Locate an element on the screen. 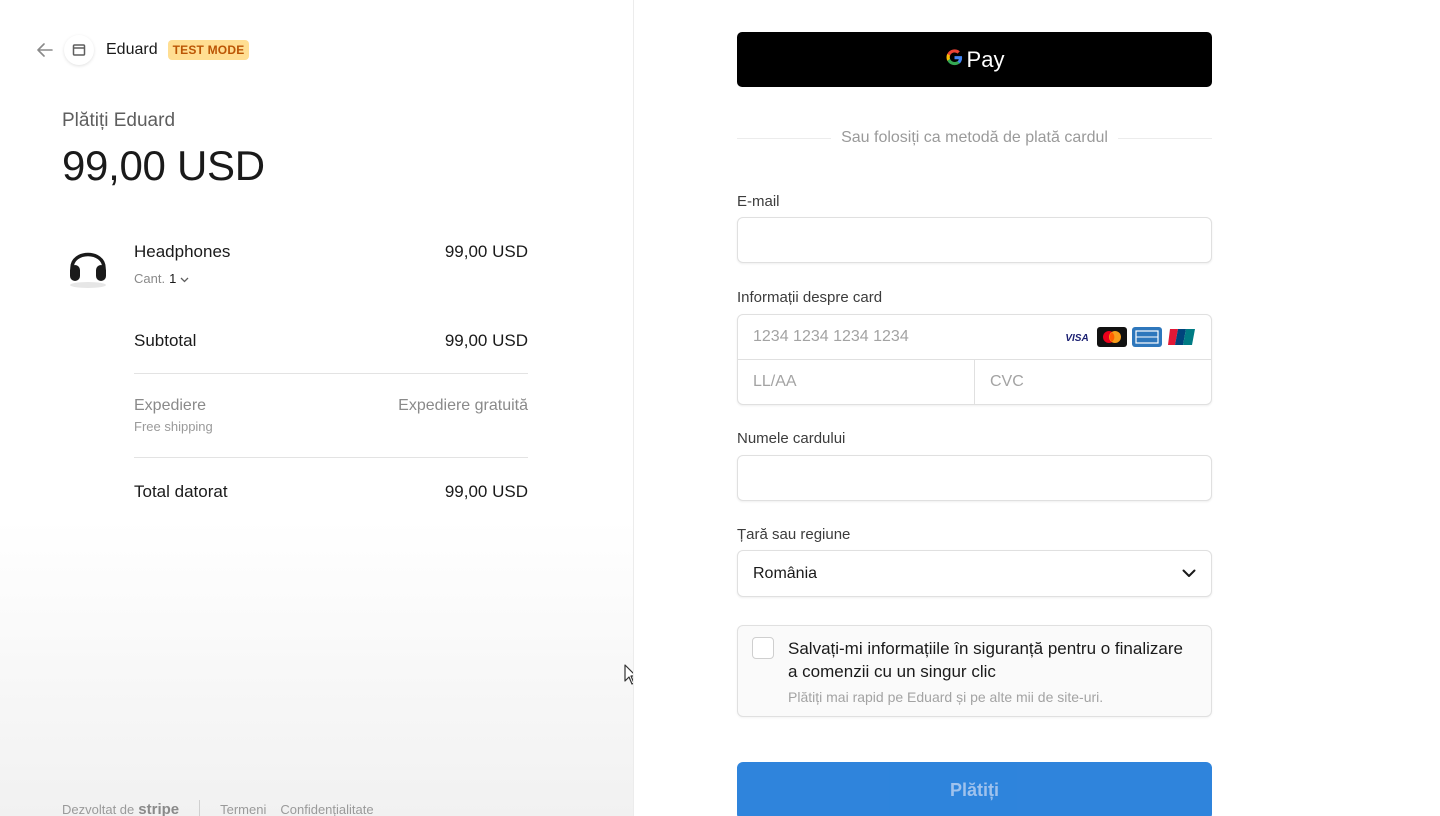  card-brands: VISA is located at coordinates (1129, 337).